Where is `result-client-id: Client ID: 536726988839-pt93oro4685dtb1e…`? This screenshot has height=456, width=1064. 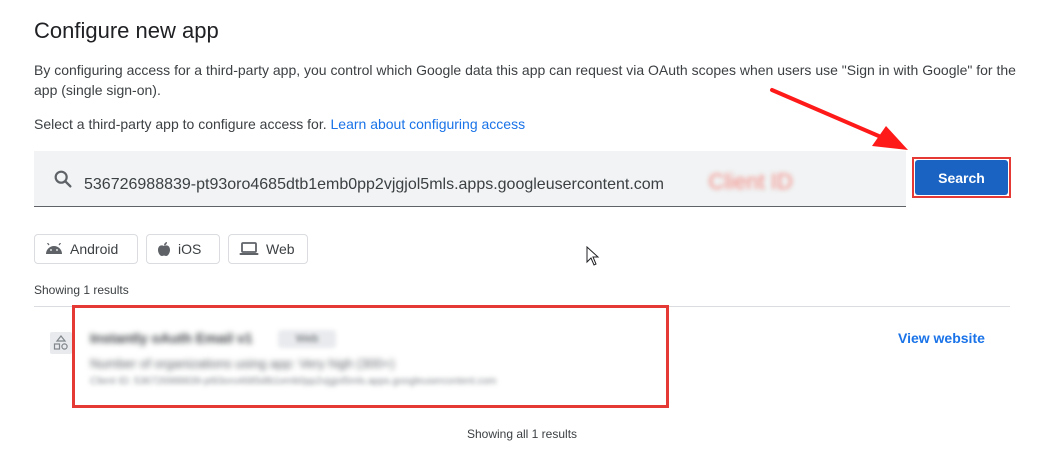 result-client-id: Client ID: 536726988839-pt93oro4685dtb1e… is located at coordinates (293, 381).